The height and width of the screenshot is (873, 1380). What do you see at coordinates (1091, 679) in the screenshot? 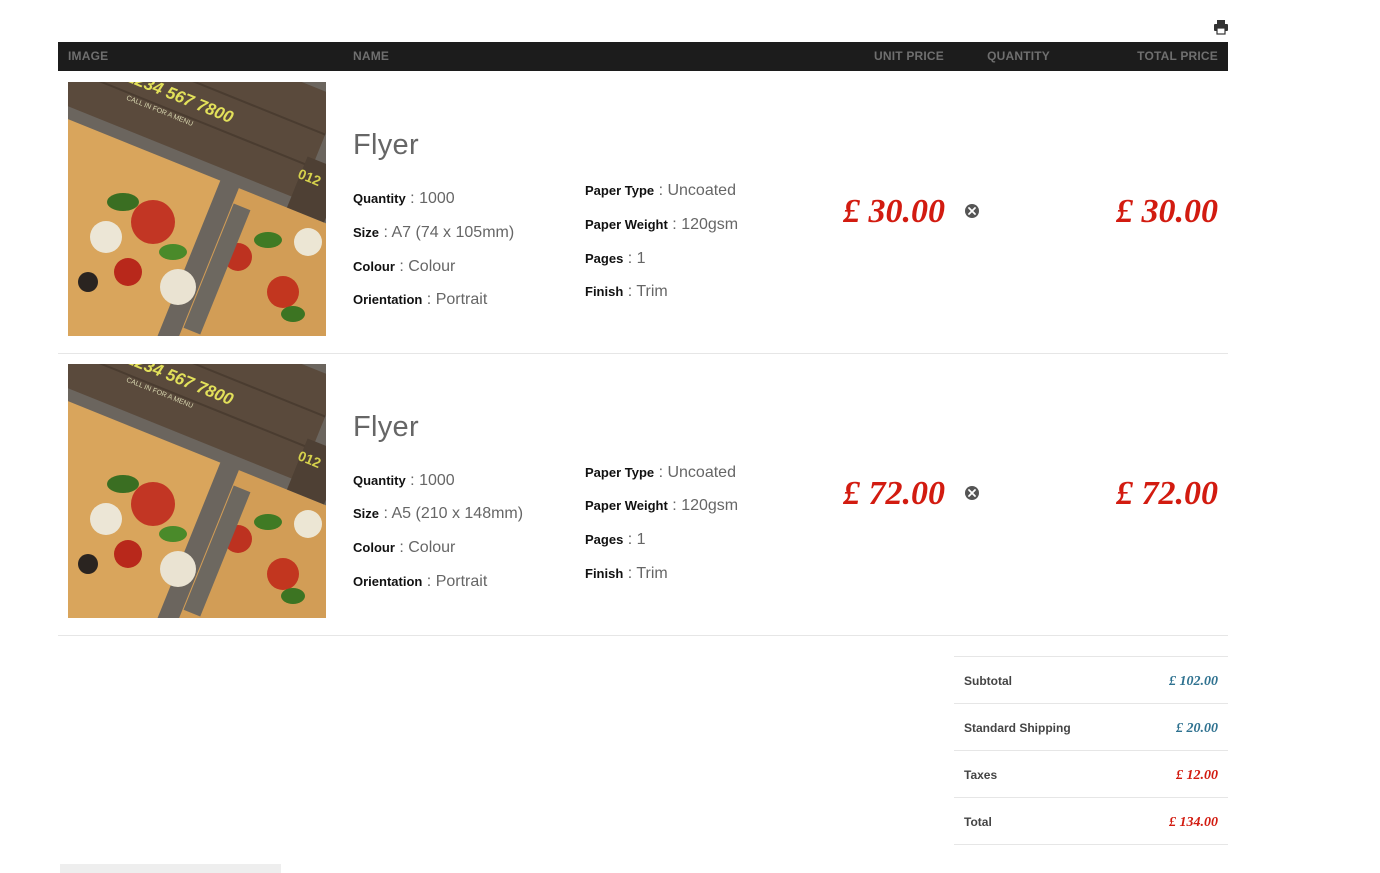
I see `totals-row-subtotal: Subtotal £ 102.00` at bounding box center [1091, 679].